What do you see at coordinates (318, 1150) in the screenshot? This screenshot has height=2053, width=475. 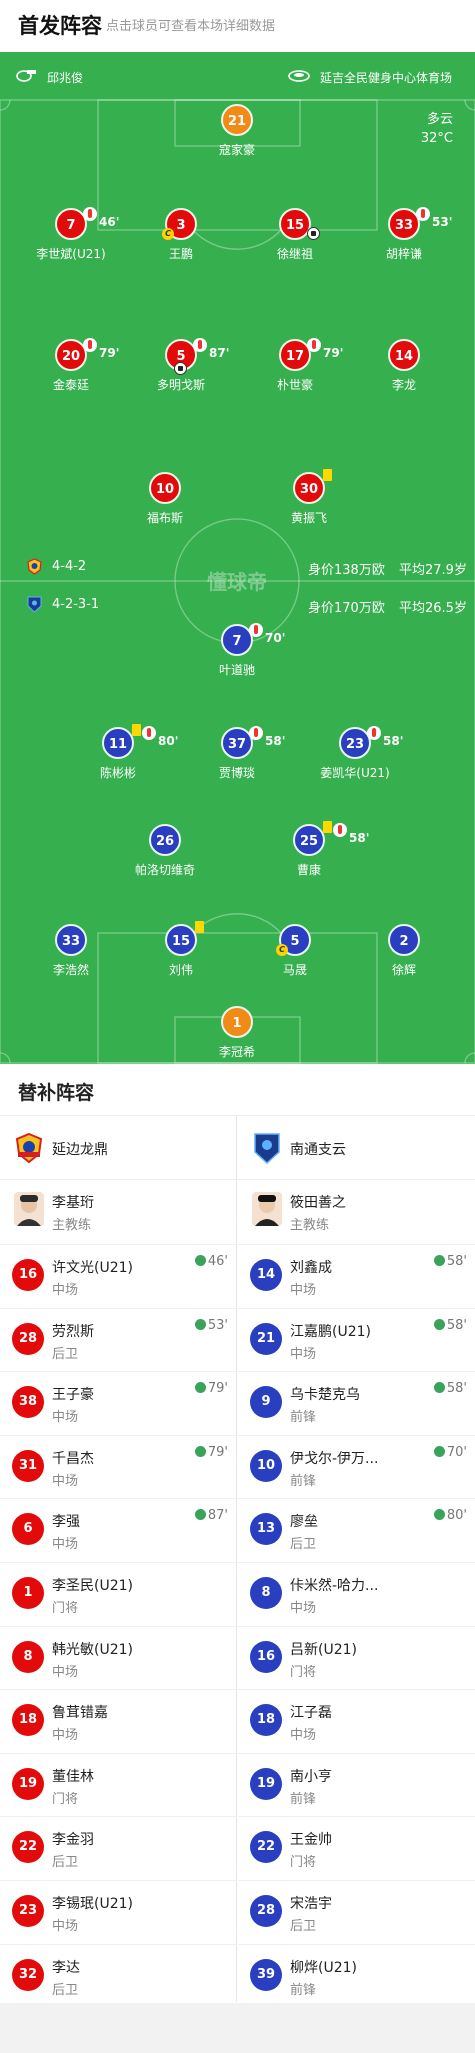 I see `away-team-name: 南通支云` at bounding box center [318, 1150].